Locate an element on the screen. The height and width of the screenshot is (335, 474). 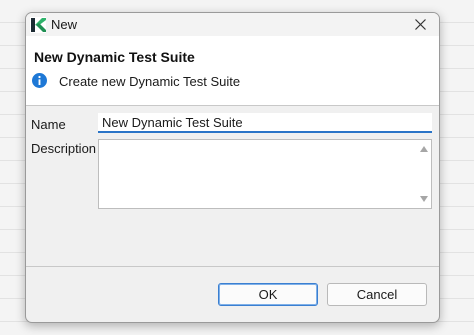
close-icon is located at coordinates (420, 24).